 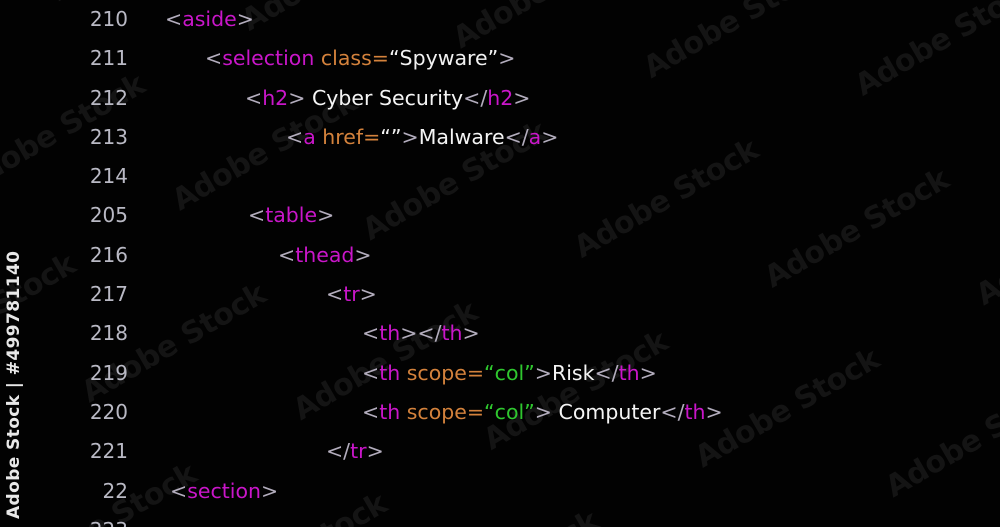 I want to click on code-line: 211 <selection class=“Spyware”>, so click(x=500, y=58).